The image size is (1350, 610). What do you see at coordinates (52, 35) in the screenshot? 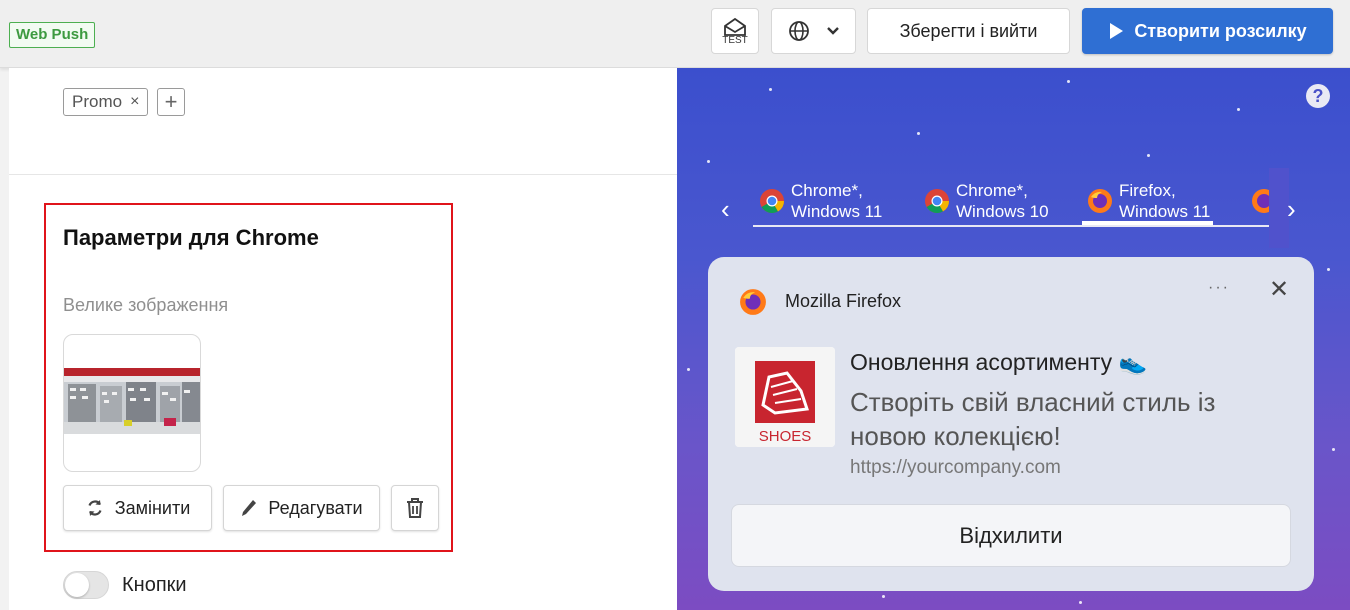
I see `channel-badge: Web Push` at bounding box center [52, 35].